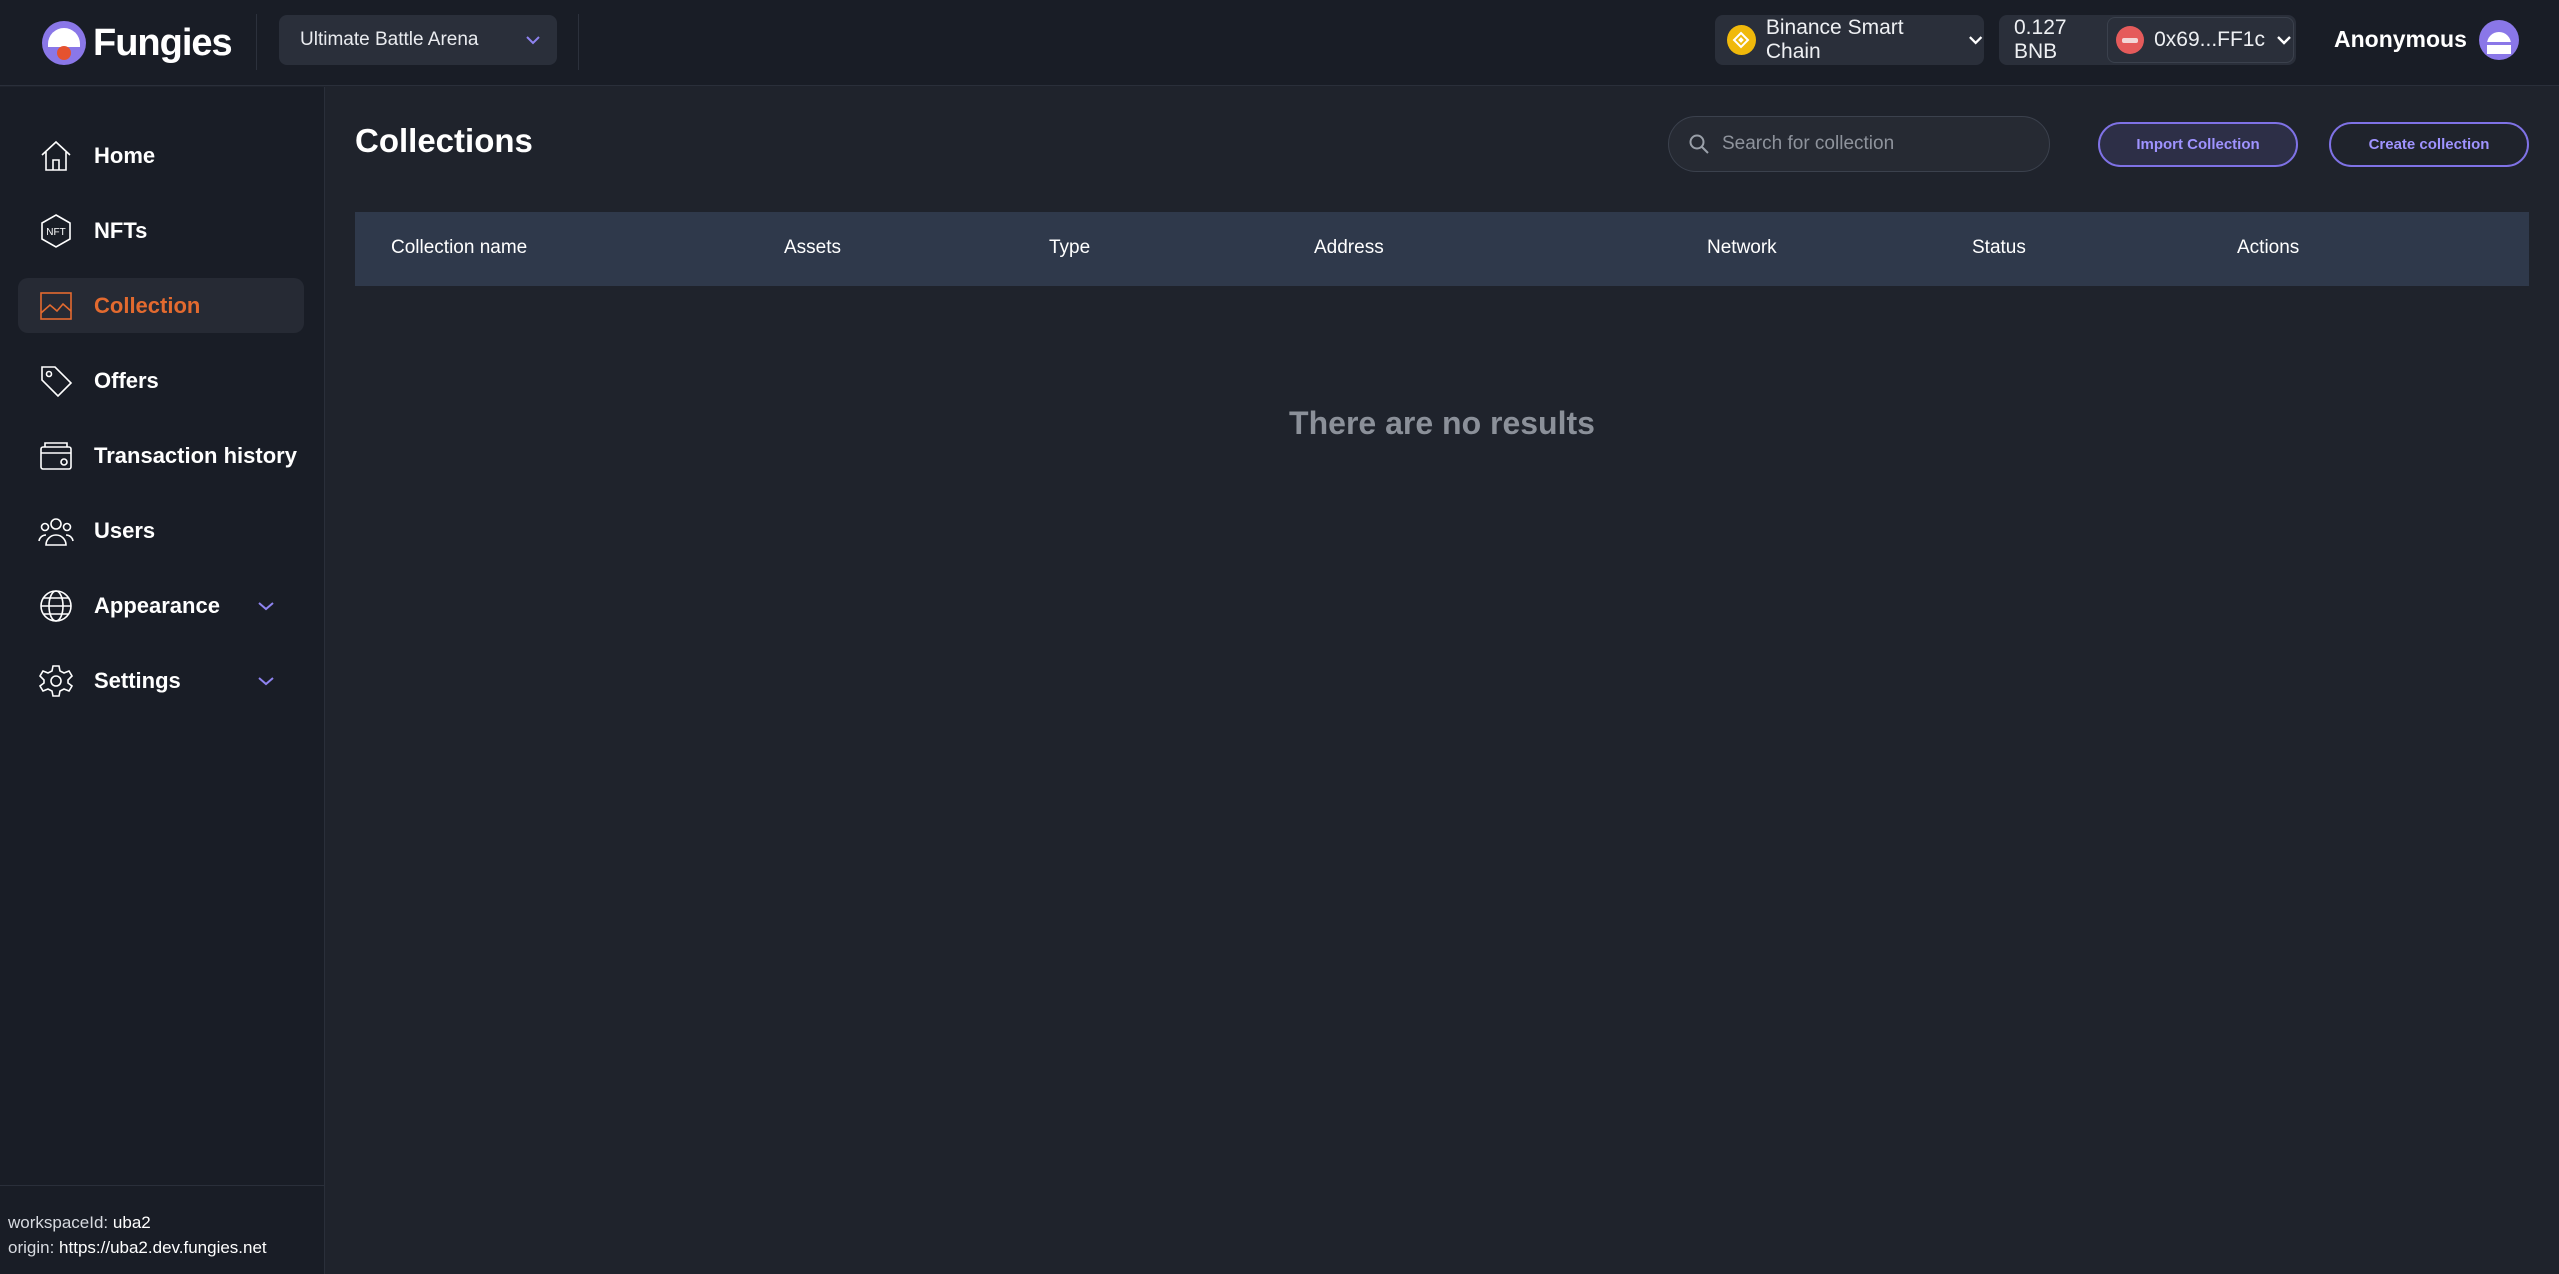 This screenshot has width=2559, height=1274. What do you see at coordinates (195, 455) in the screenshot?
I see `sidebar-item-label: Transaction history` at bounding box center [195, 455].